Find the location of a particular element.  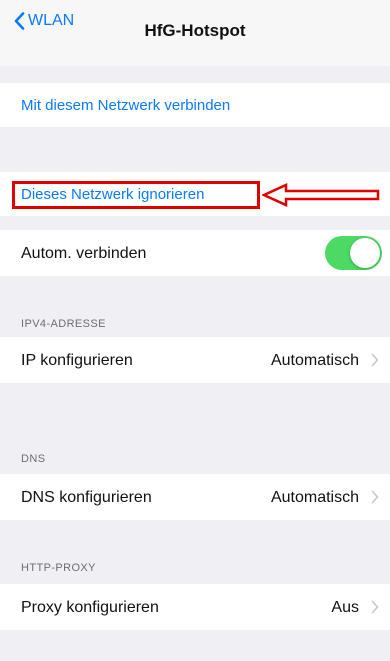

toggle-knob is located at coordinates (365, 253).